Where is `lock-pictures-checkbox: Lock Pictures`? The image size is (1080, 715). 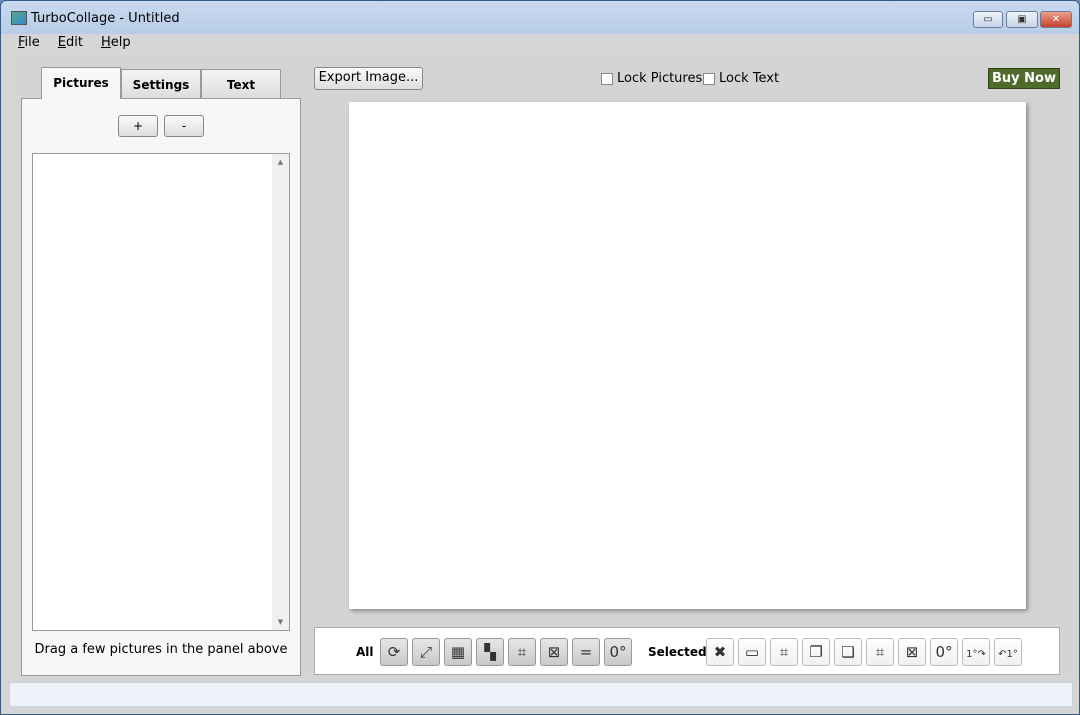
lock-pictures-checkbox: Lock Pictures is located at coordinates (651, 78).